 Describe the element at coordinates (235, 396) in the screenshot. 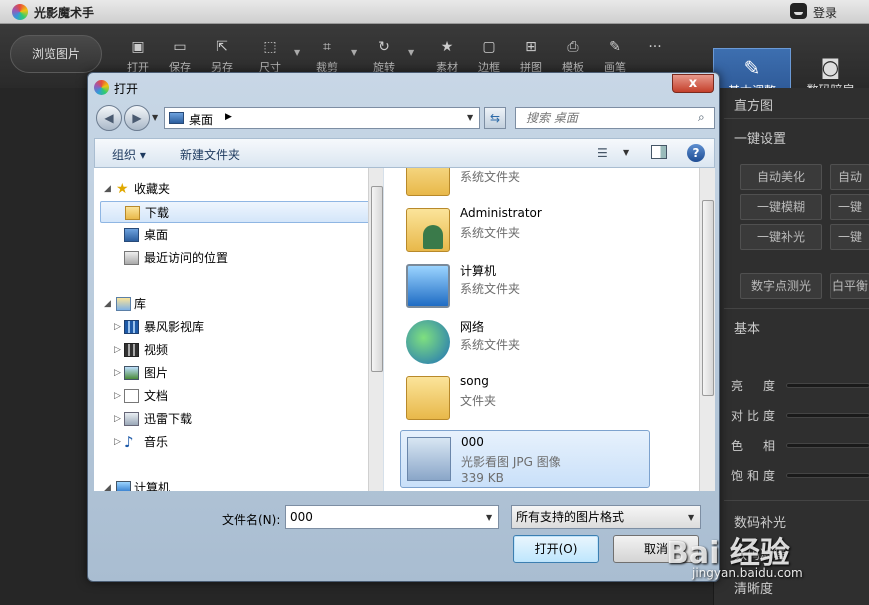

I see `nav-documents: ▷ 文档` at that location.